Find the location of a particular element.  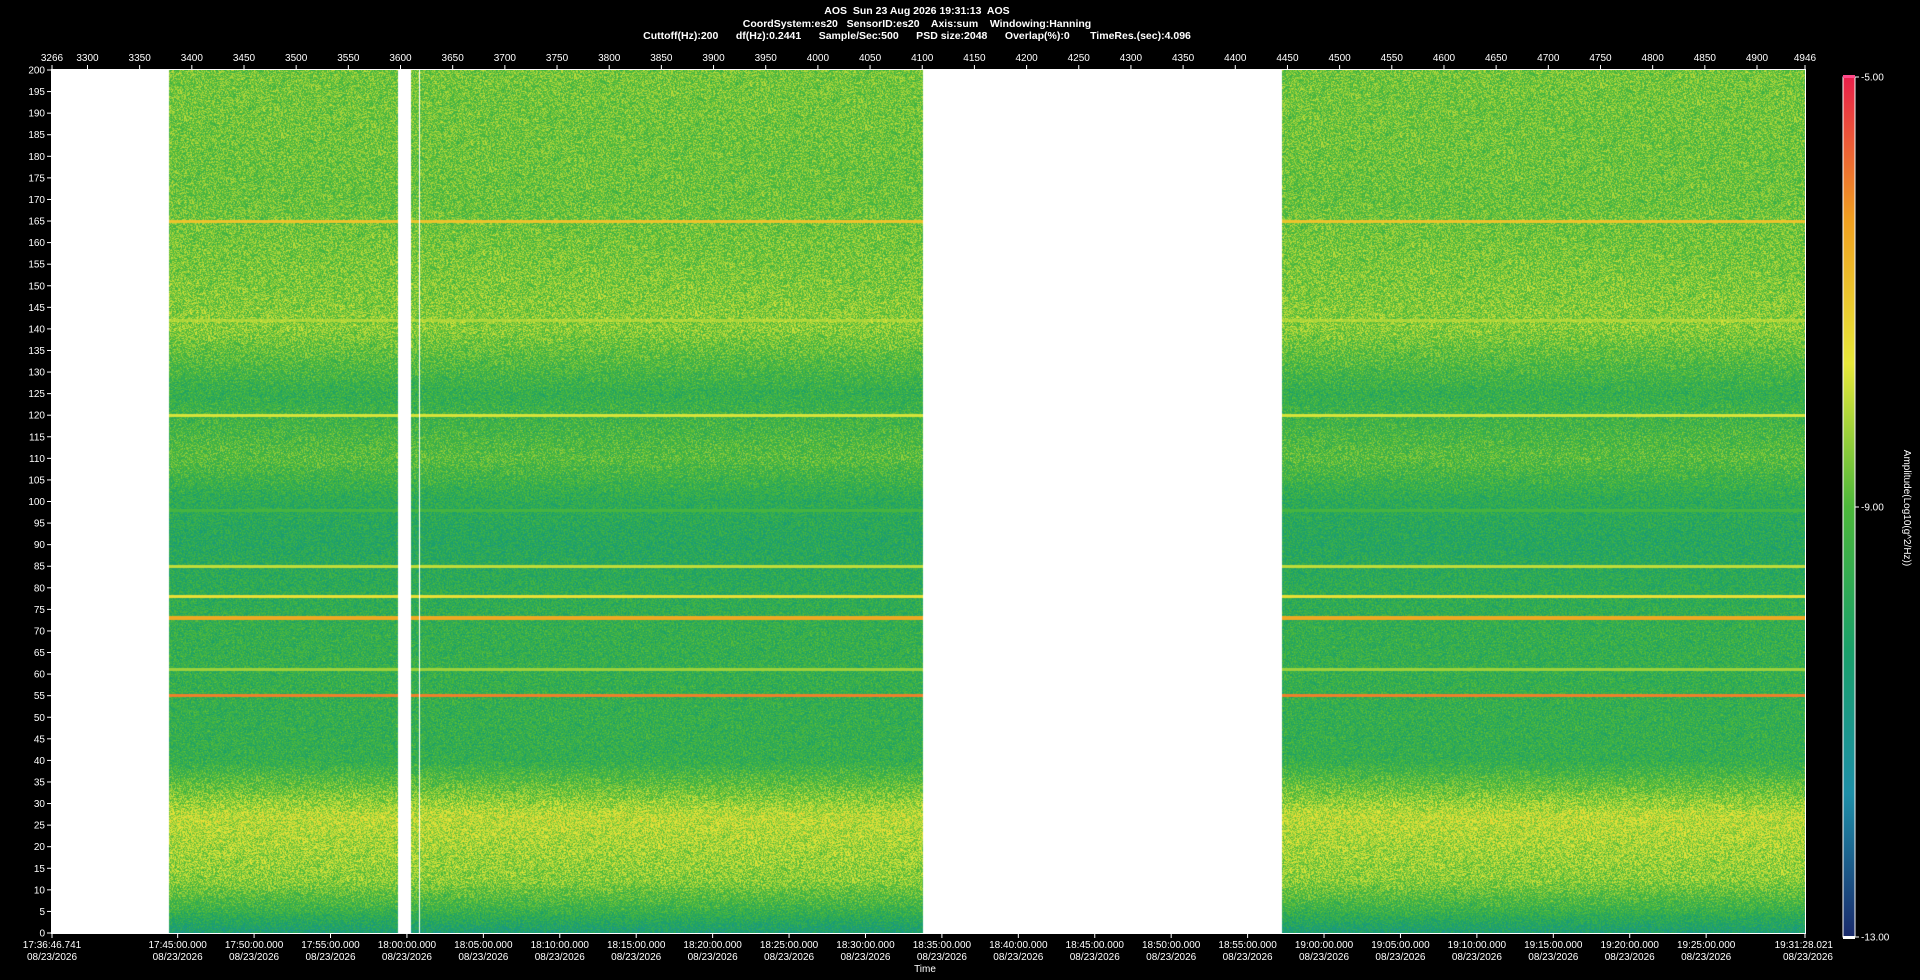

y-tick-label: 190 is located at coordinates (36, 114).